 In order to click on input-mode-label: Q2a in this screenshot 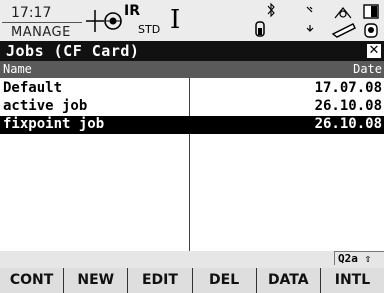, I will do `click(348, 258)`.